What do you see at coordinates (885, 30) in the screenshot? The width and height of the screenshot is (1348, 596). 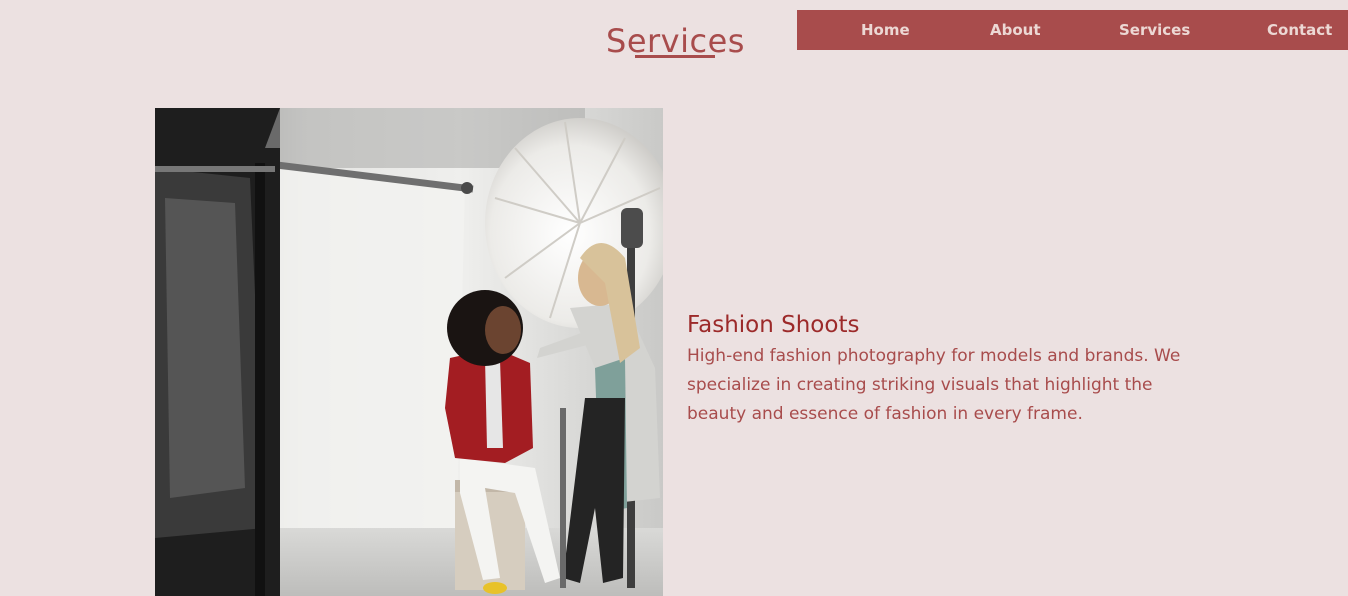 I see `nav-home-link: Home` at bounding box center [885, 30].